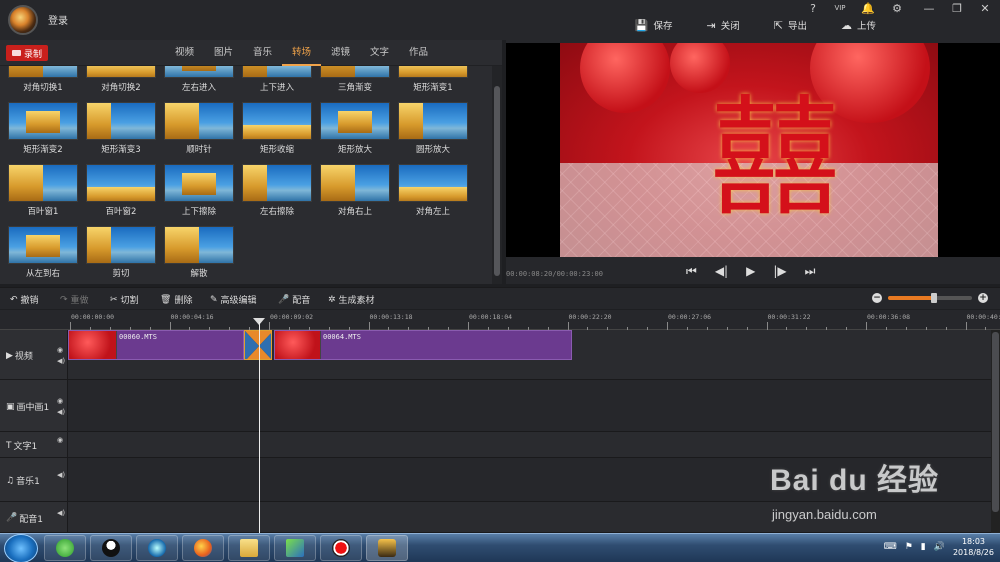 This screenshot has height=562, width=1000. What do you see at coordinates (262, 53) in the screenshot?
I see `media-tab: 音乐` at bounding box center [262, 53].